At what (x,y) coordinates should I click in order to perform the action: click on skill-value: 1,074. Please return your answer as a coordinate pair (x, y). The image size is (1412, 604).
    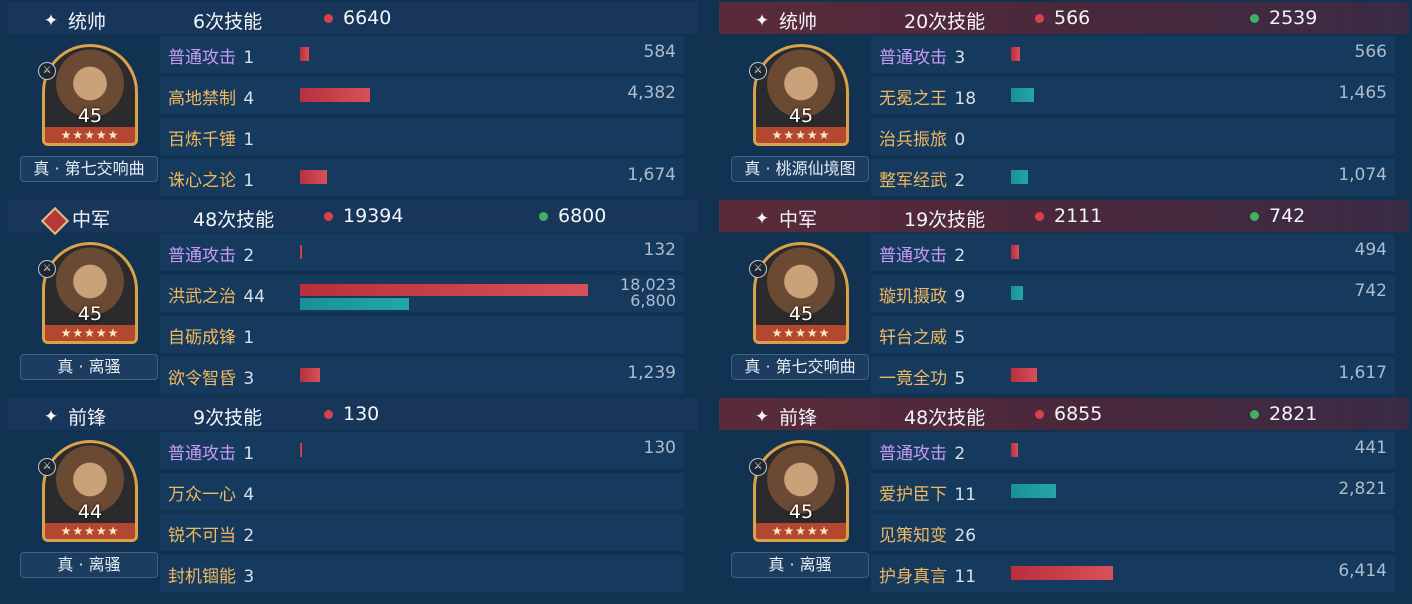
    Looking at the image, I should click on (1362, 175).